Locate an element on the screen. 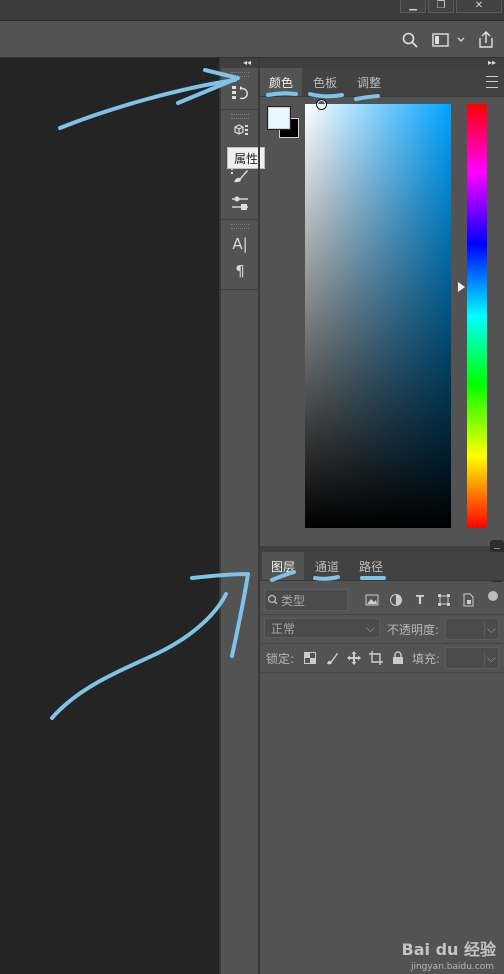 The image size is (504, 974). dock-history-button is located at coordinates (240, 93).